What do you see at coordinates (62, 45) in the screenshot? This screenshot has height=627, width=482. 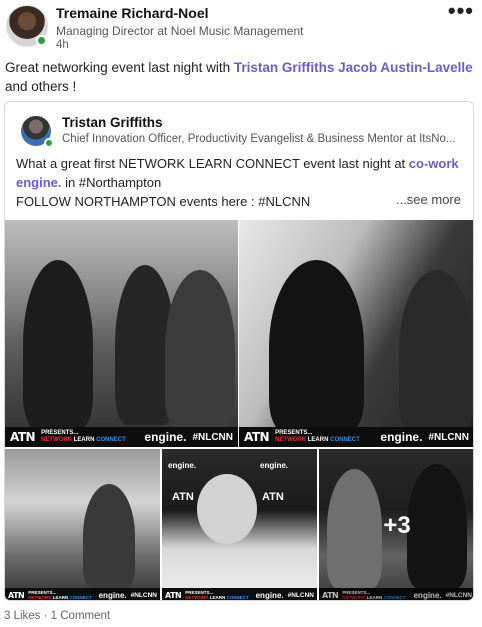 I see `post-timestamp: 4h` at bounding box center [62, 45].